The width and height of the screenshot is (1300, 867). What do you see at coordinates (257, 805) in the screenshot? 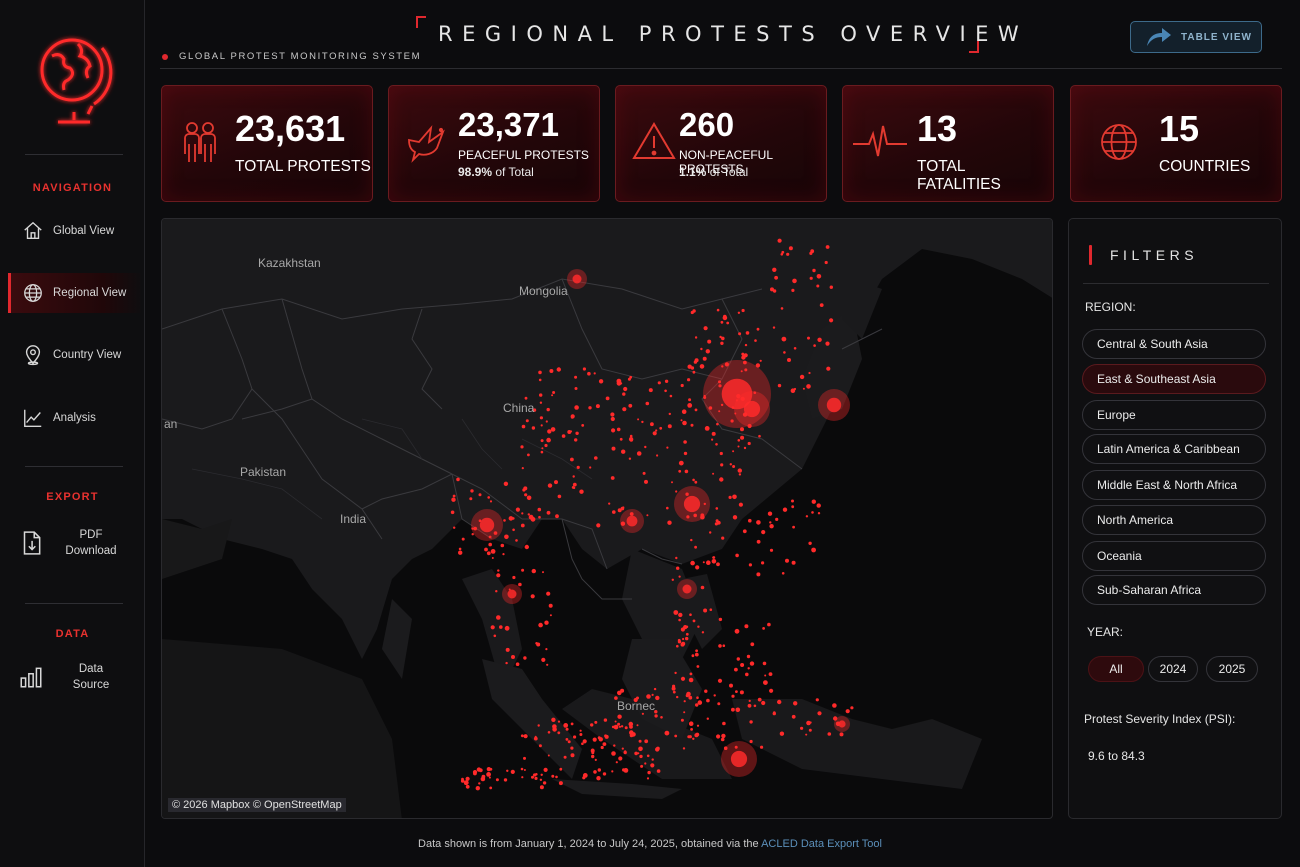
I see `map-attribution: © 2026 Mapbox © OpenStreetMap` at bounding box center [257, 805].